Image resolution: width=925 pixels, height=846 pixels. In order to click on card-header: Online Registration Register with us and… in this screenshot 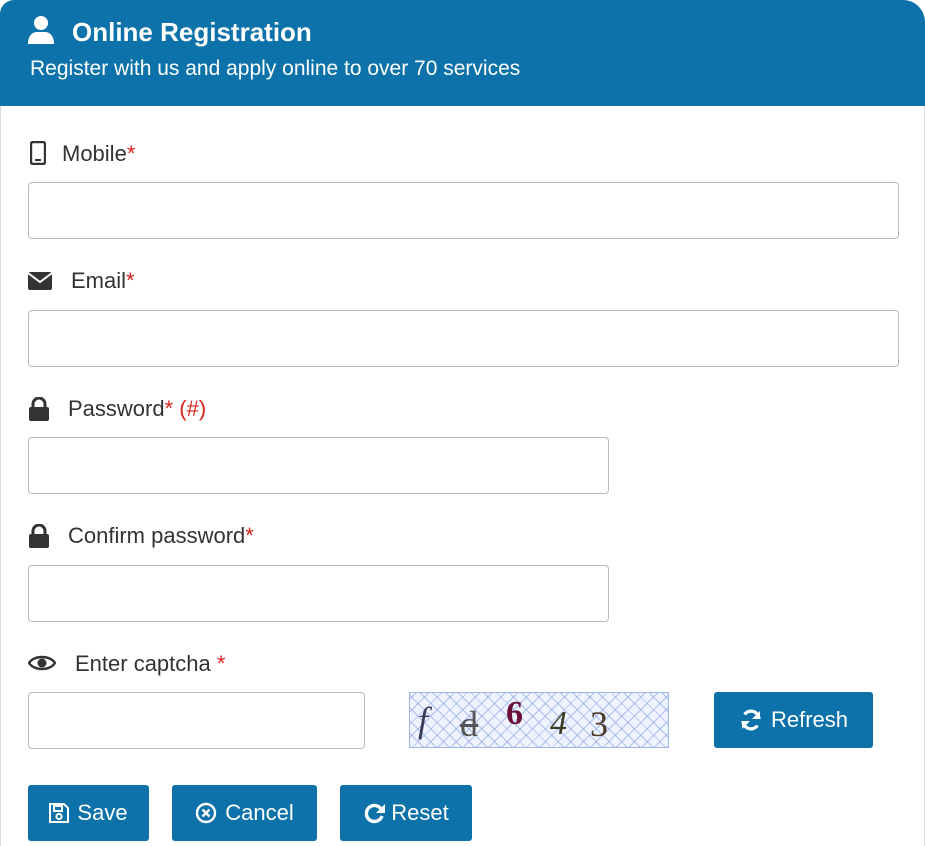, I will do `click(462, 53)`.